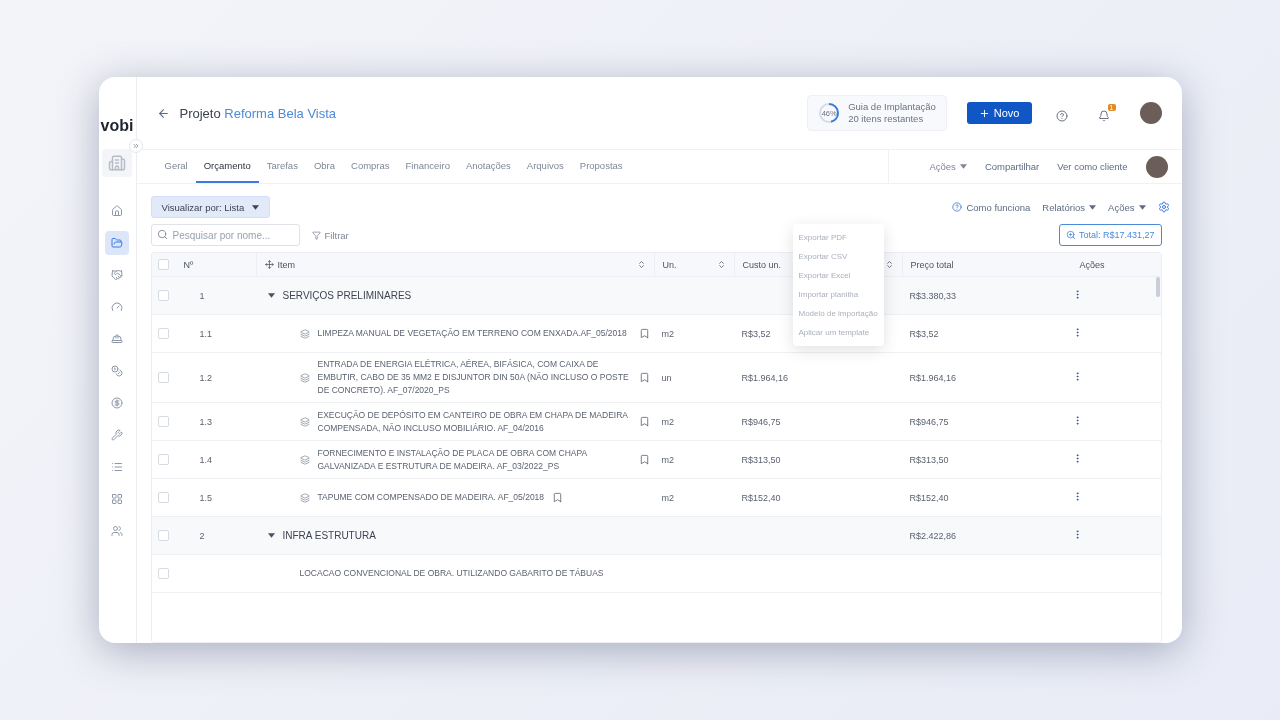  I want to click on row-number: 1.5, so click(205, 497).